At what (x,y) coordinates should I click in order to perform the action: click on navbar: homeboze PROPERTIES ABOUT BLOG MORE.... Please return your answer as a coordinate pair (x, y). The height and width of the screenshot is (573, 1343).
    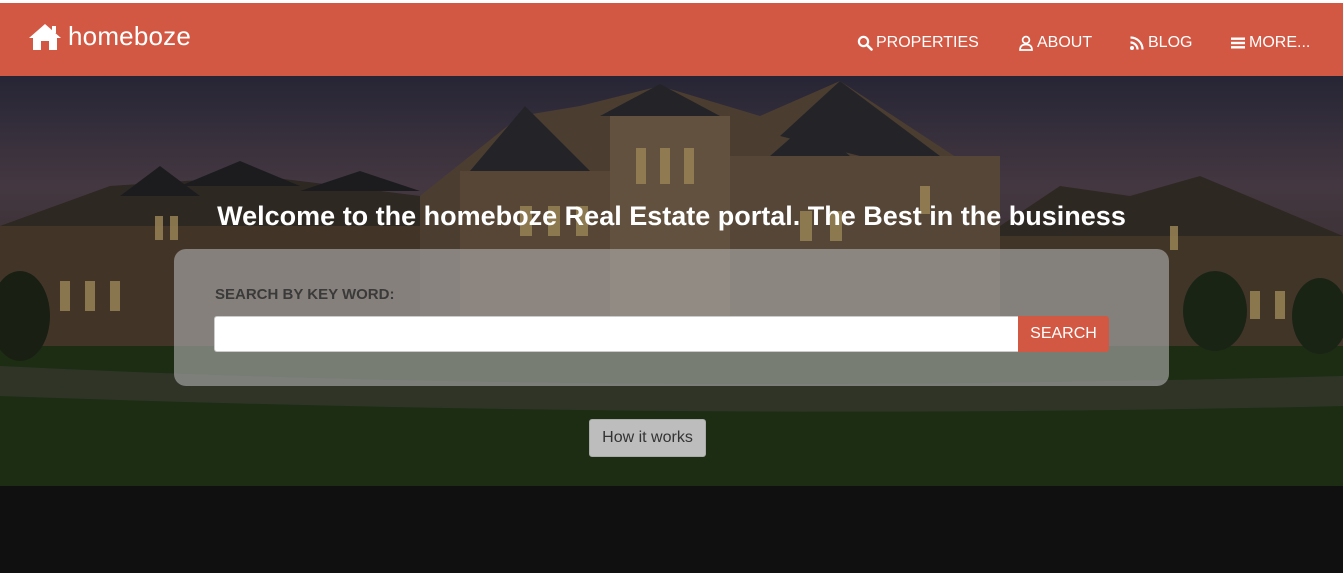
    Looking at the image, I should click on (671, 39).